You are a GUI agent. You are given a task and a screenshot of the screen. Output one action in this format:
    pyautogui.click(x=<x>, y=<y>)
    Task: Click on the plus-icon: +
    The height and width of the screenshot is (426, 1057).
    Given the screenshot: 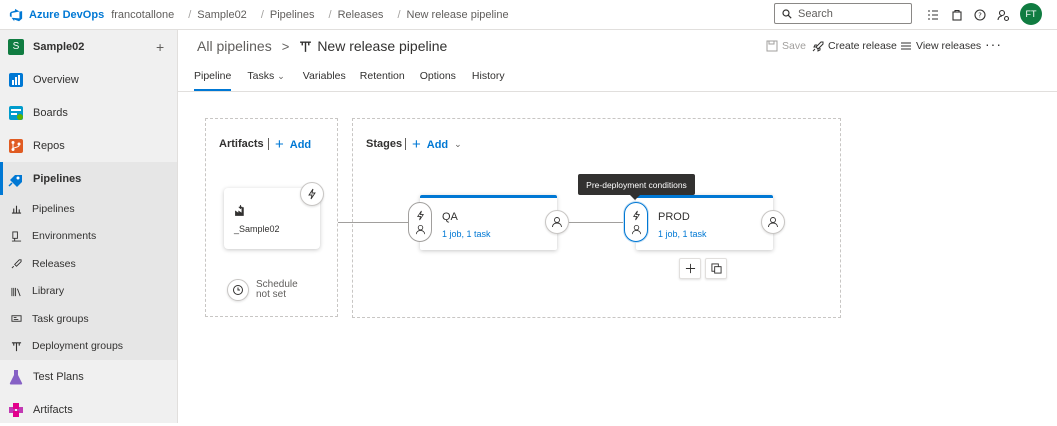 What is the action you would take?
    pyautogui.click(x=416, y=144)
    